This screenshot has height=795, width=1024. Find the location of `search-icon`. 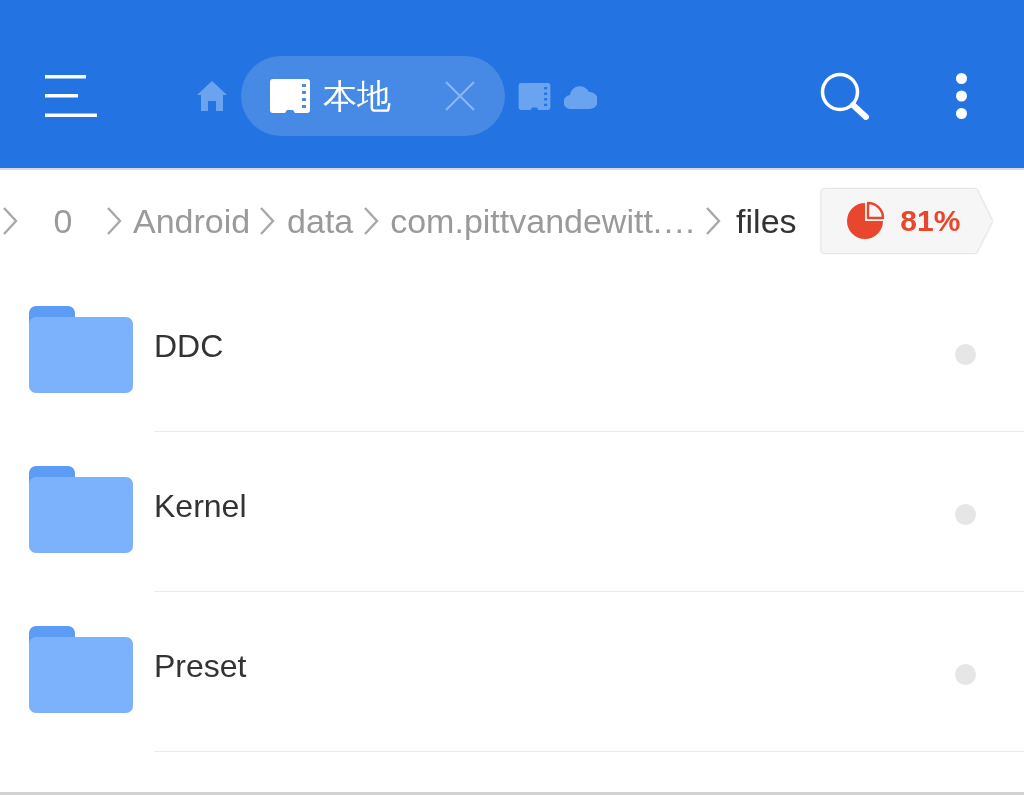

search-icon is located at coordinates (845, 96).